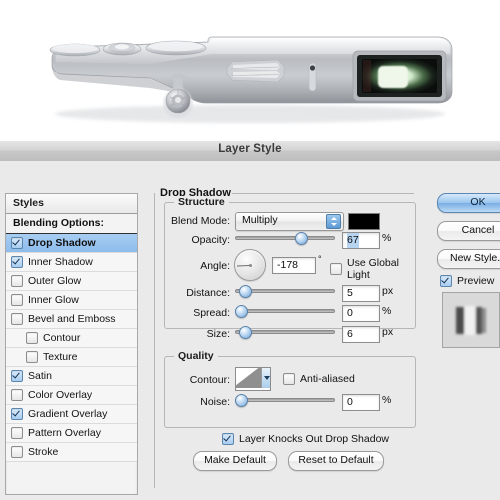 The image size is (500, 500). I want to click on effect-row-pattern-overlay: Pattern Overlay, so click(71, 433).